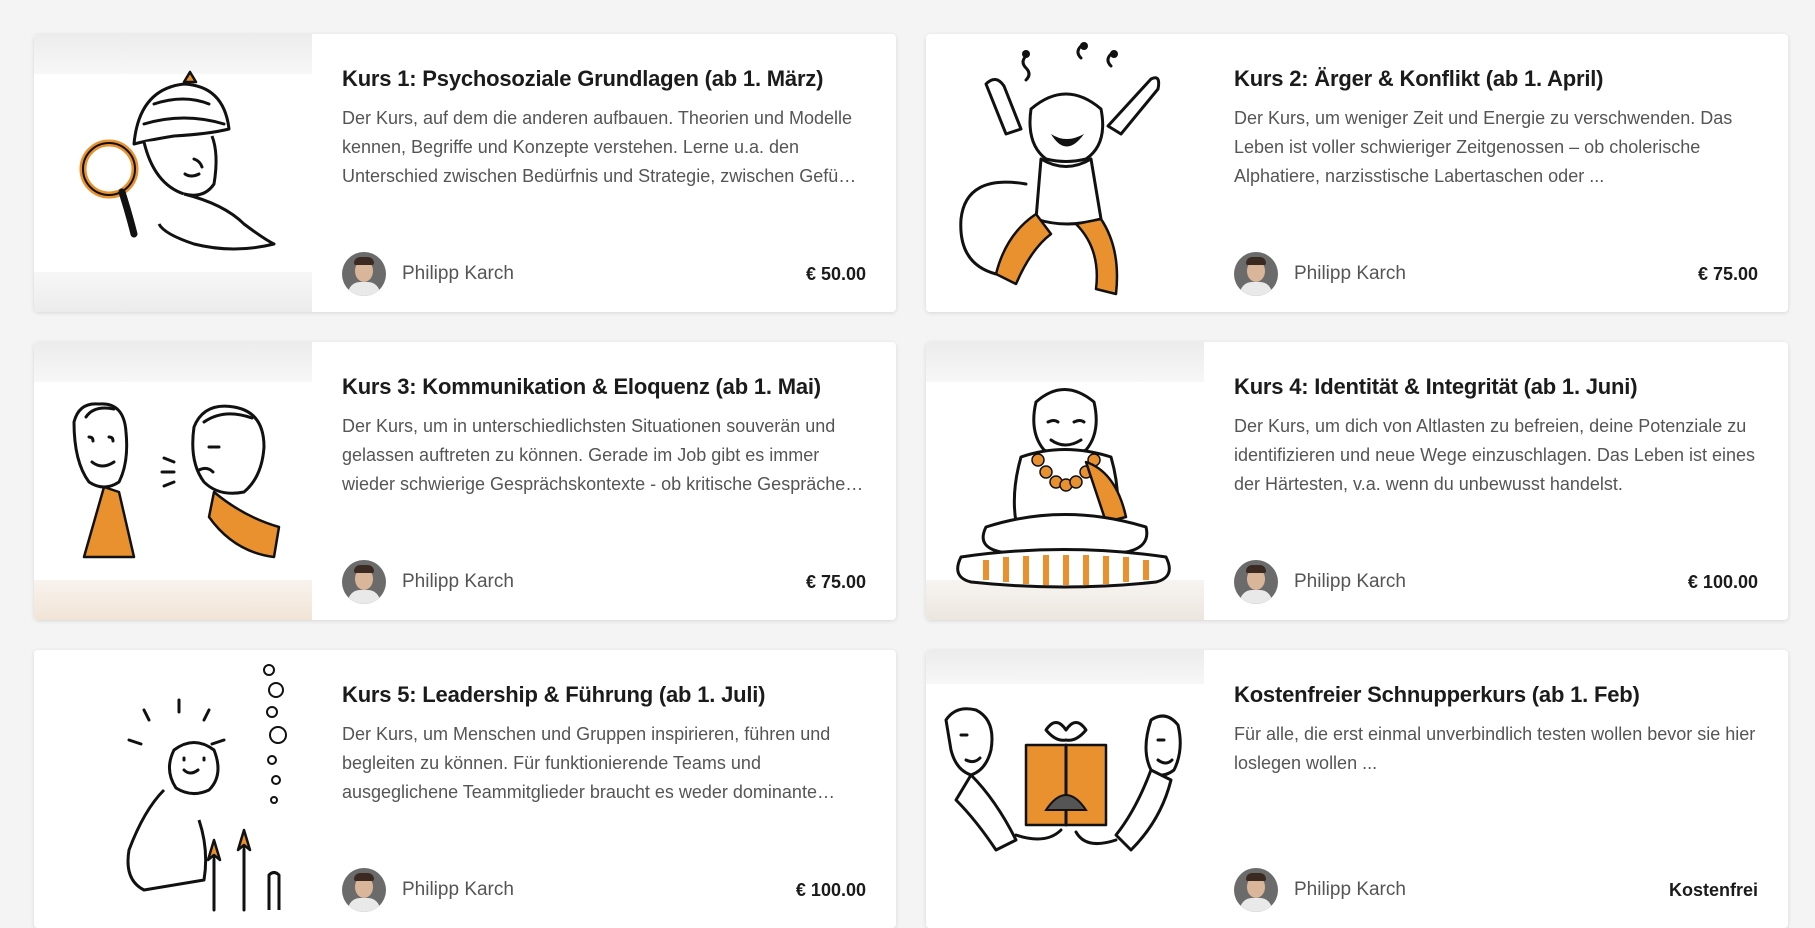 The image size is (1815, 928). What do you see at coordinates (1713, 889) in the screenshot?
I see `course-price: Kostenfrei` at bounding box center [1713, 889].